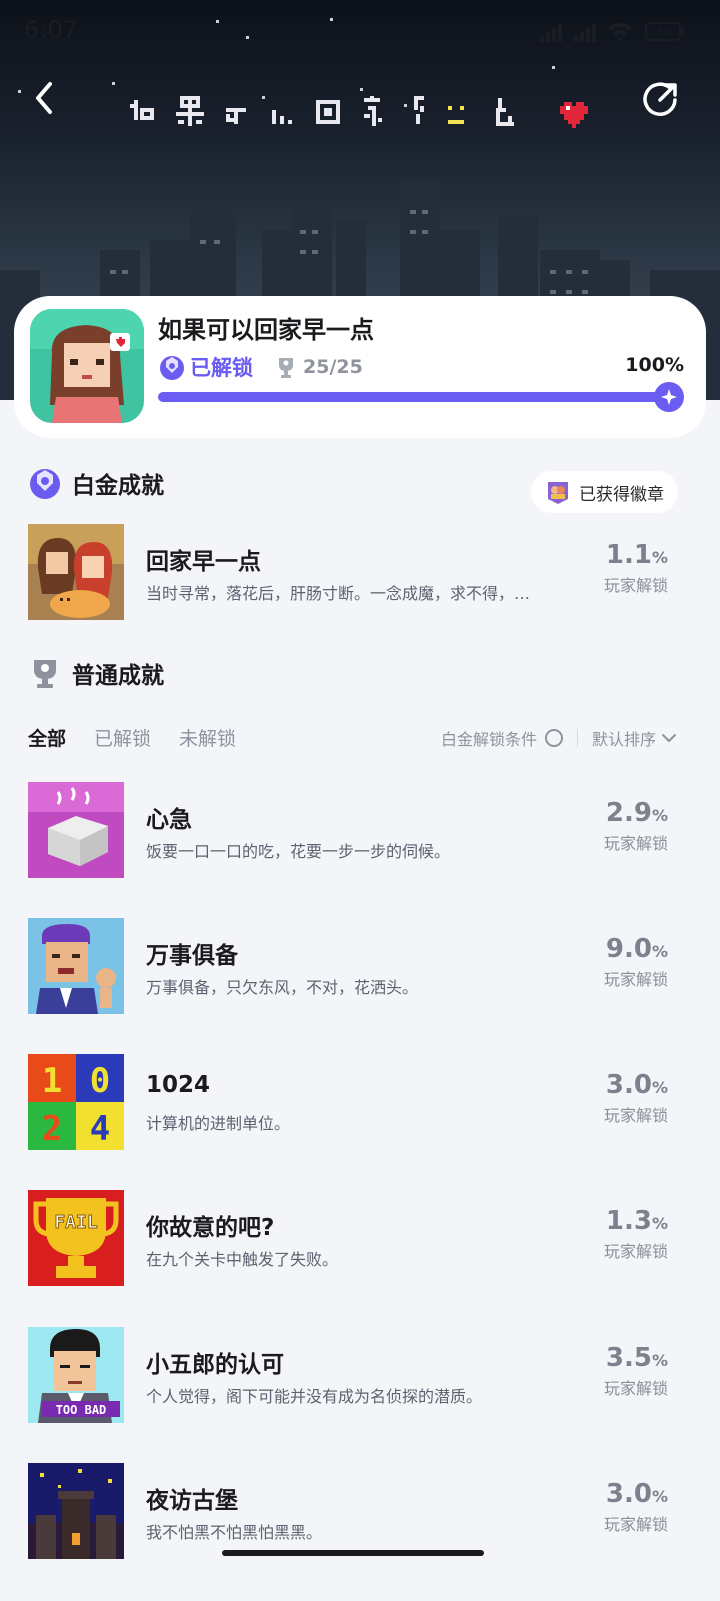 The image size is (720, 1601). Describe the element at coordinates (100, 1129) in the screenshot. I see `thumb-digit: 4` at that location.